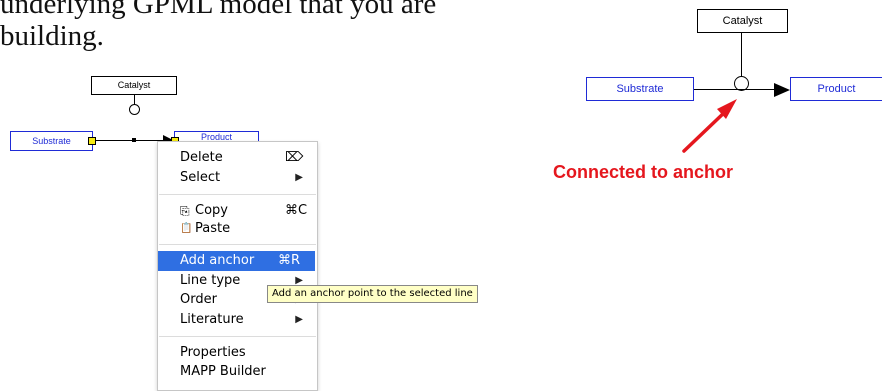 The width and height of the screenshot is (882, 391). I want to click on menu-item-add-anchor: Add anchor ⌘R, so click(236, 261).